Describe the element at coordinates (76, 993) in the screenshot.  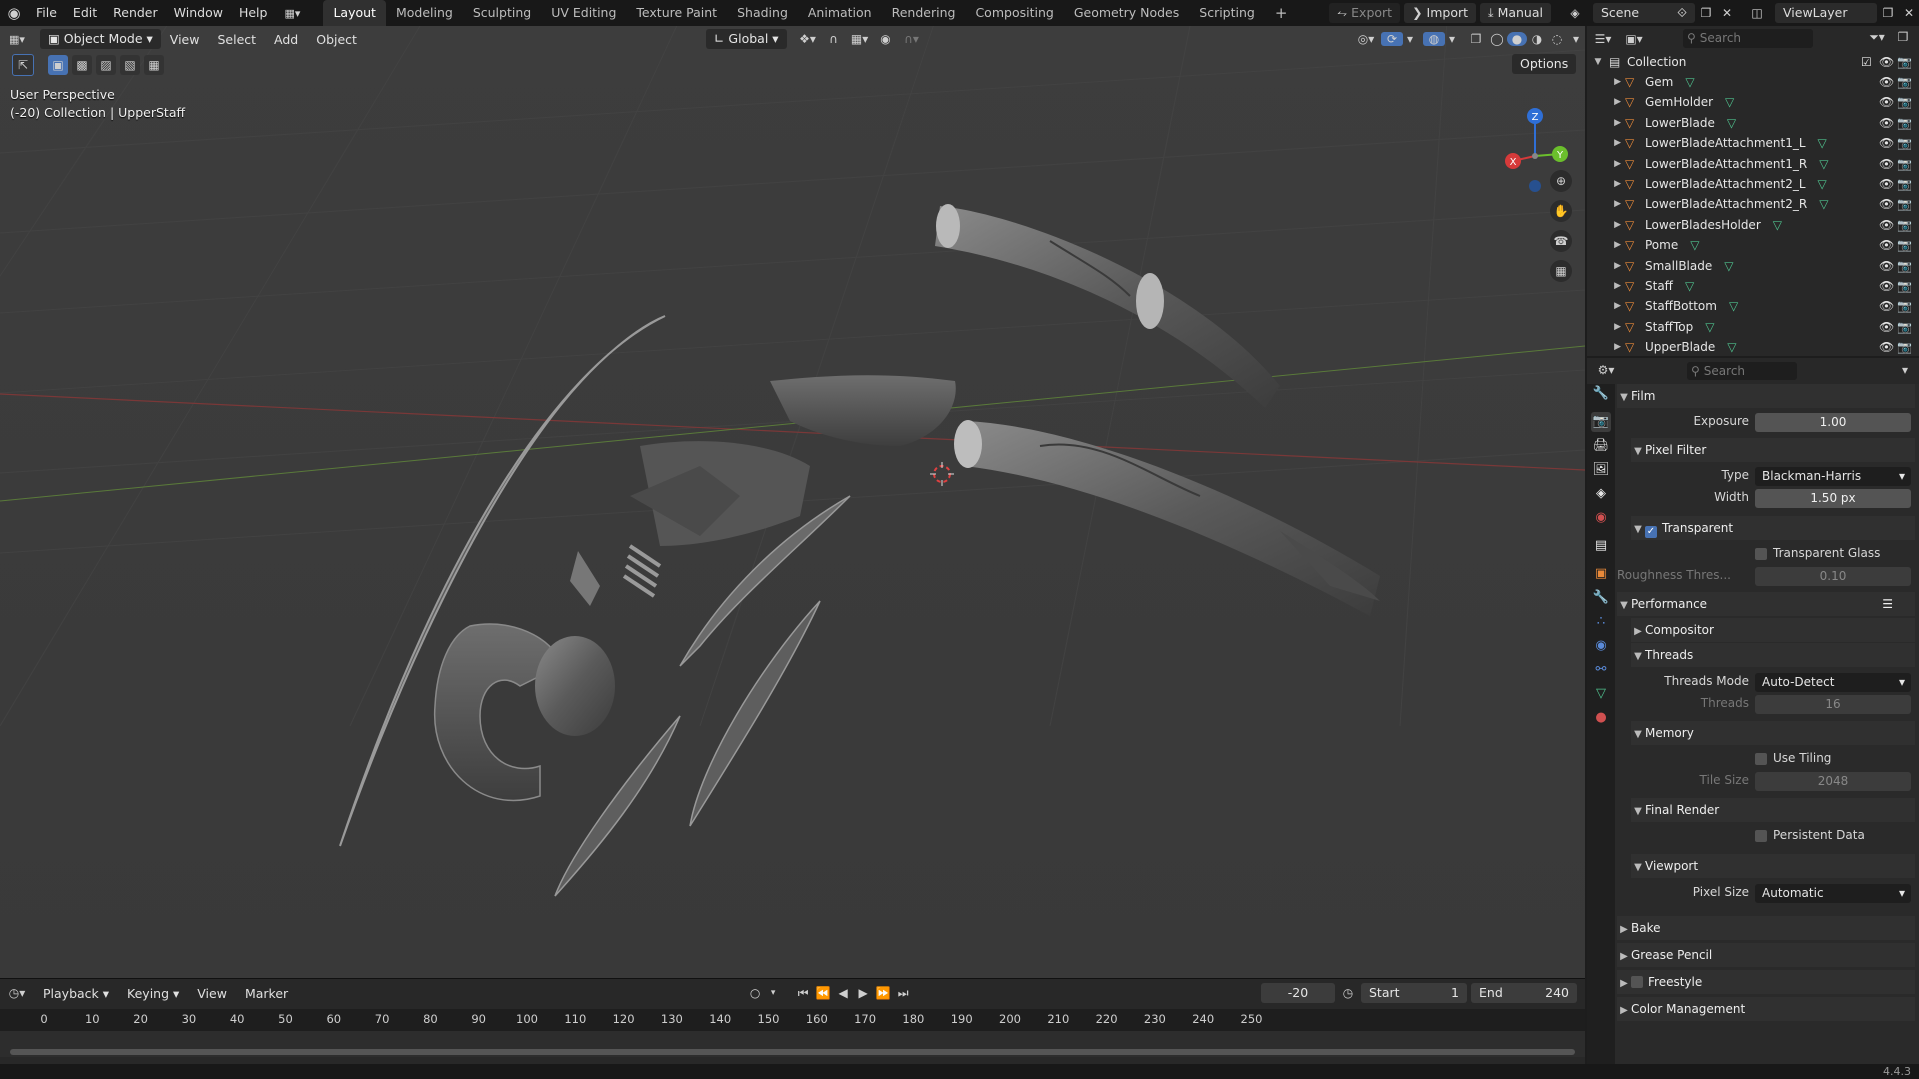
I see `menu-playback: Playback ▾` at that location.